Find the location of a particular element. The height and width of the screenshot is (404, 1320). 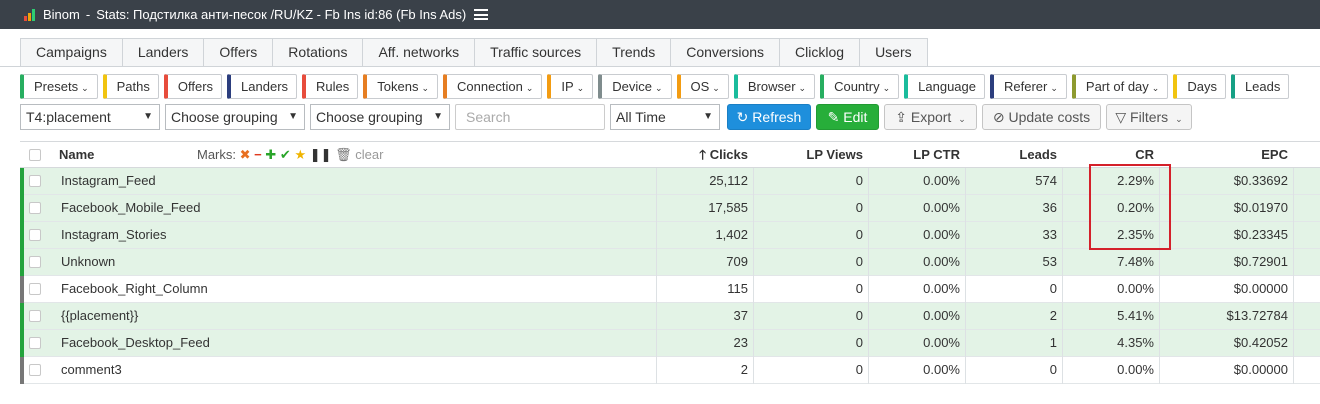

export-label: Export is located at coordinates (931, 117).